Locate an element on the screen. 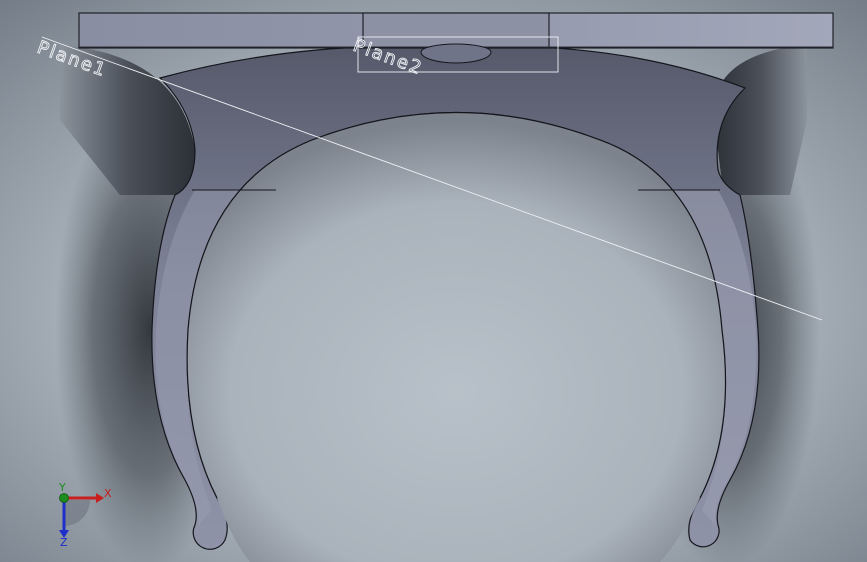  mounting-hole is located at coordinates (456, 53).